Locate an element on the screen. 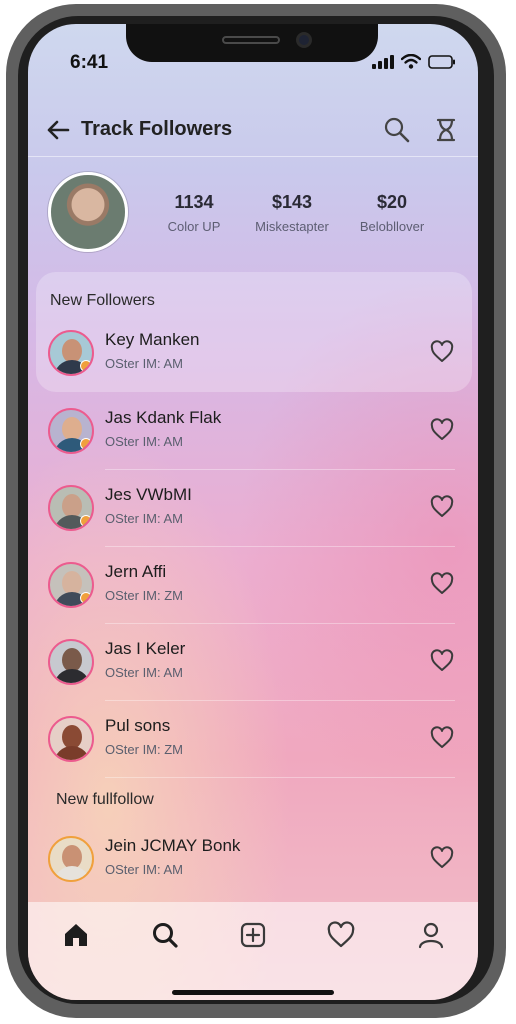 This screenshot has height=1024, width=516. follower-name: Jas Kdank Flak is located at coordinates (163, 417).